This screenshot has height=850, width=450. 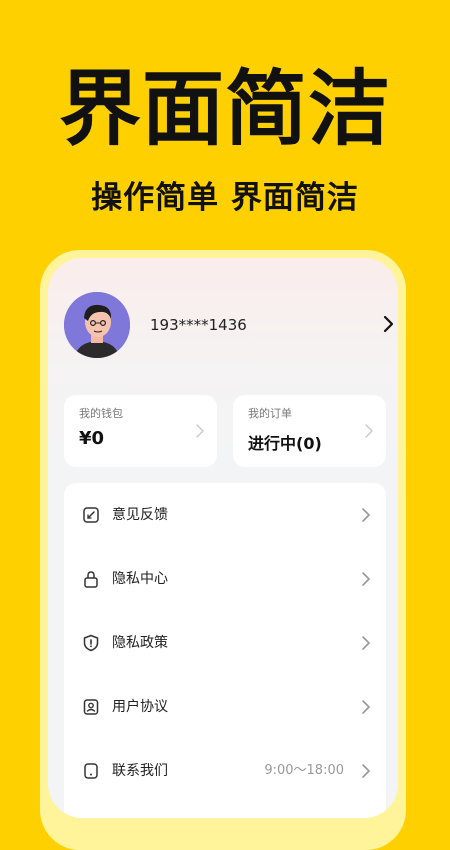 What do you see at coordinates (270, 413) in the screenshot?
I see `orders-label: 我的订单` at bounding box center [270, 413].